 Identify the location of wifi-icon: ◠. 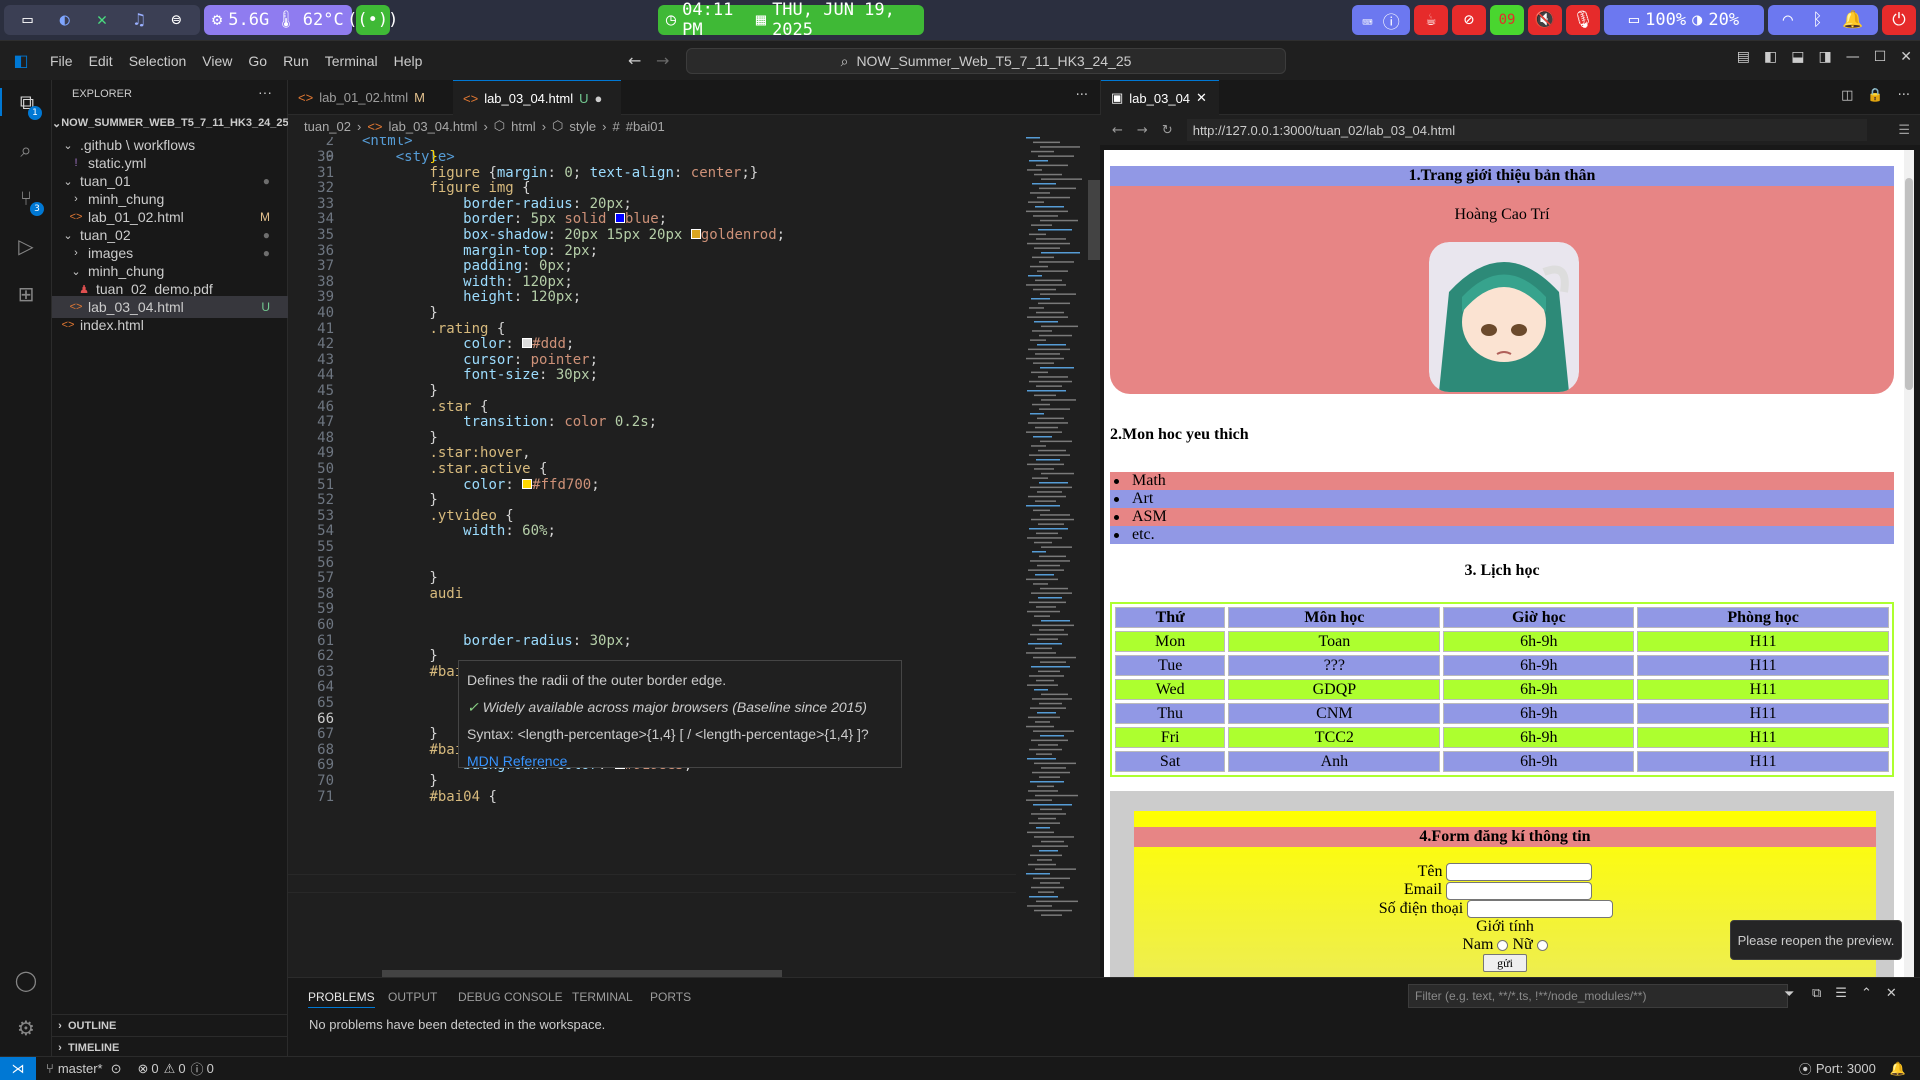
(1788, 20).